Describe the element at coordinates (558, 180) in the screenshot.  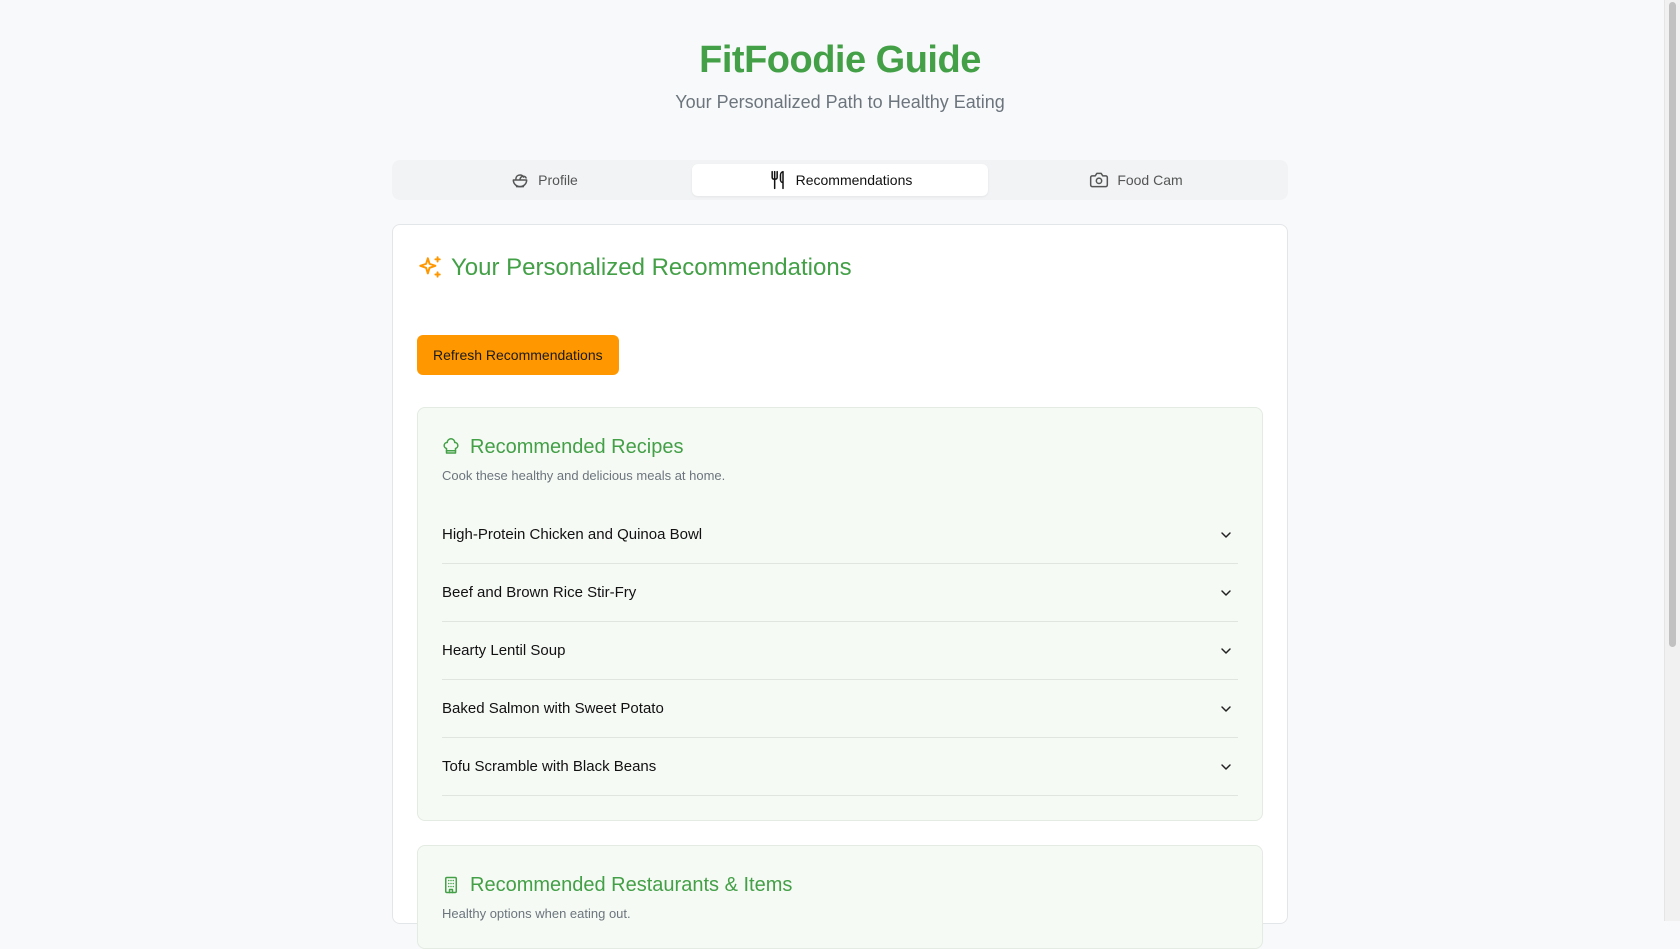
I see `tab-profile-label: Profile` at that location.